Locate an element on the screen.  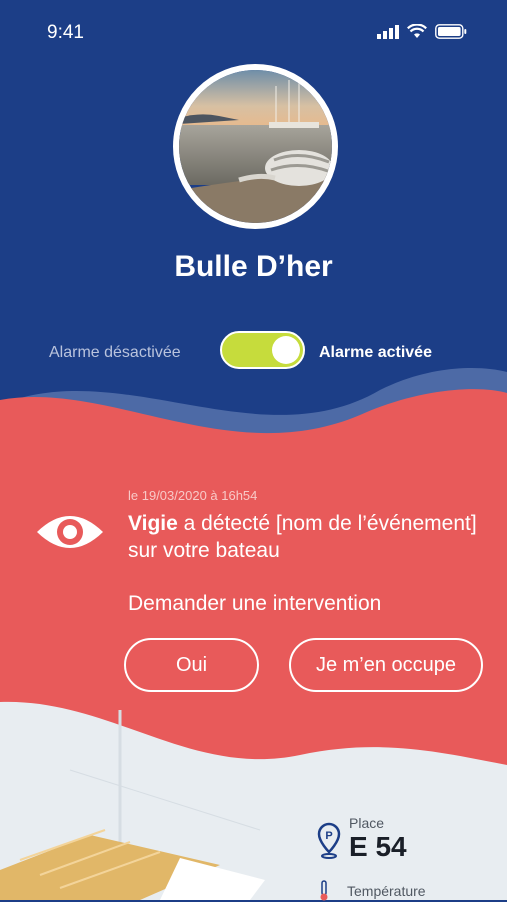
place-value: E 54 is located at coordinates (378, 846).